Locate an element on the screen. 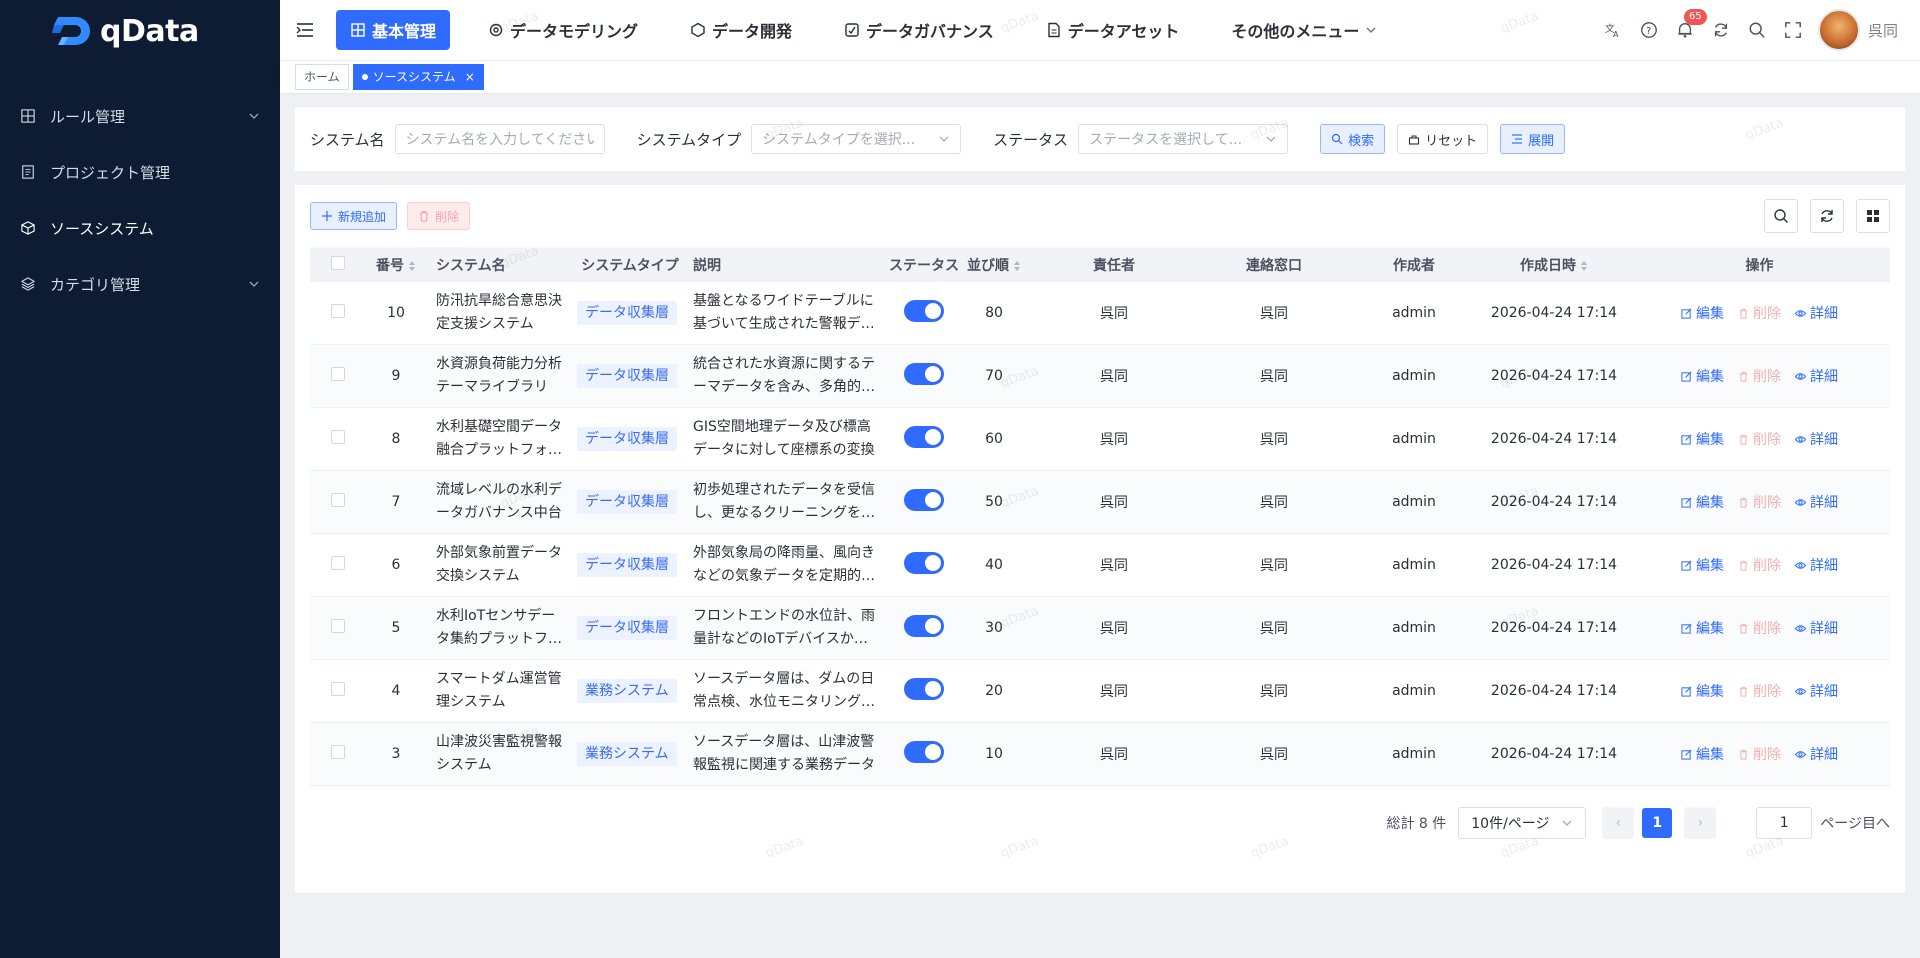 The height and width of the screenshot is (958, 1920). toggle-search-button is located at coordinates (1781, 216).